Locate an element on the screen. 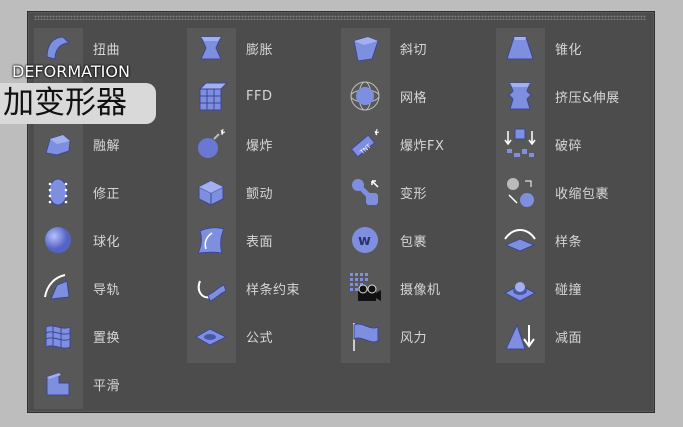 The image size is (683, 427). deformer-collision: 碰撞 is located at coordinates (540, 288).